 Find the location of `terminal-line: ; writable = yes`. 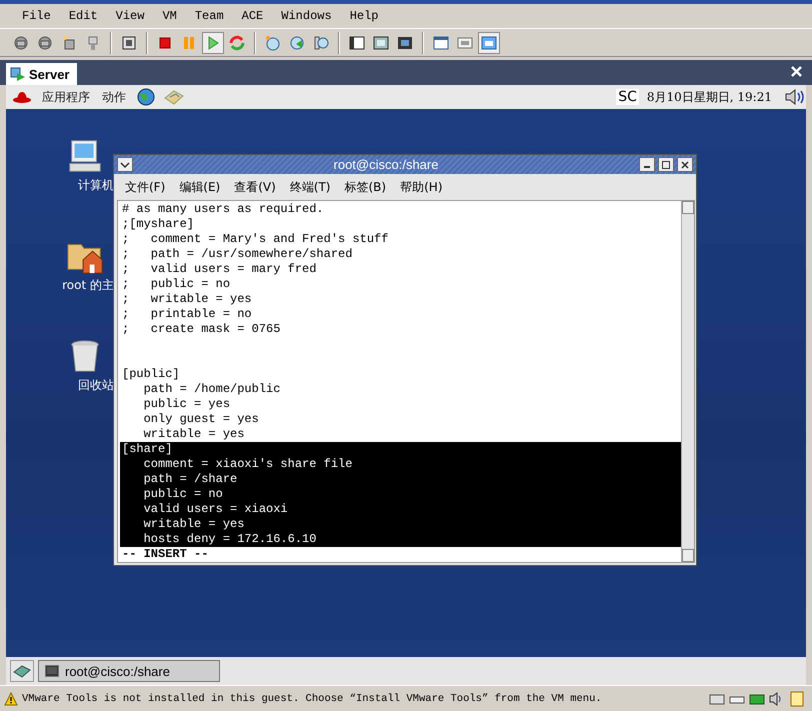

terminal-line: ; writable = yes is located at coordinates (187, 299).